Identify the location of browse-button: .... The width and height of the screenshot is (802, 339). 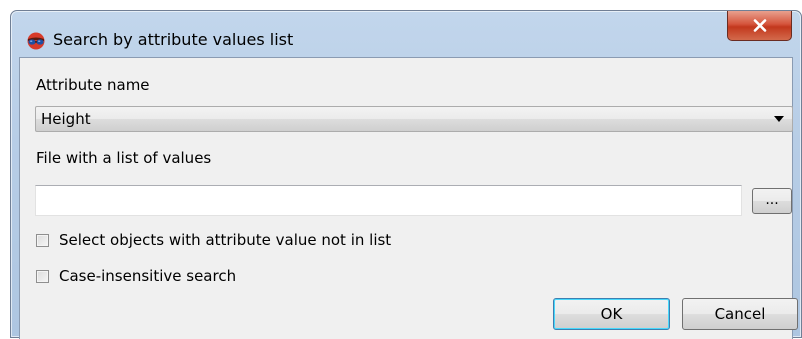
(772, 201).